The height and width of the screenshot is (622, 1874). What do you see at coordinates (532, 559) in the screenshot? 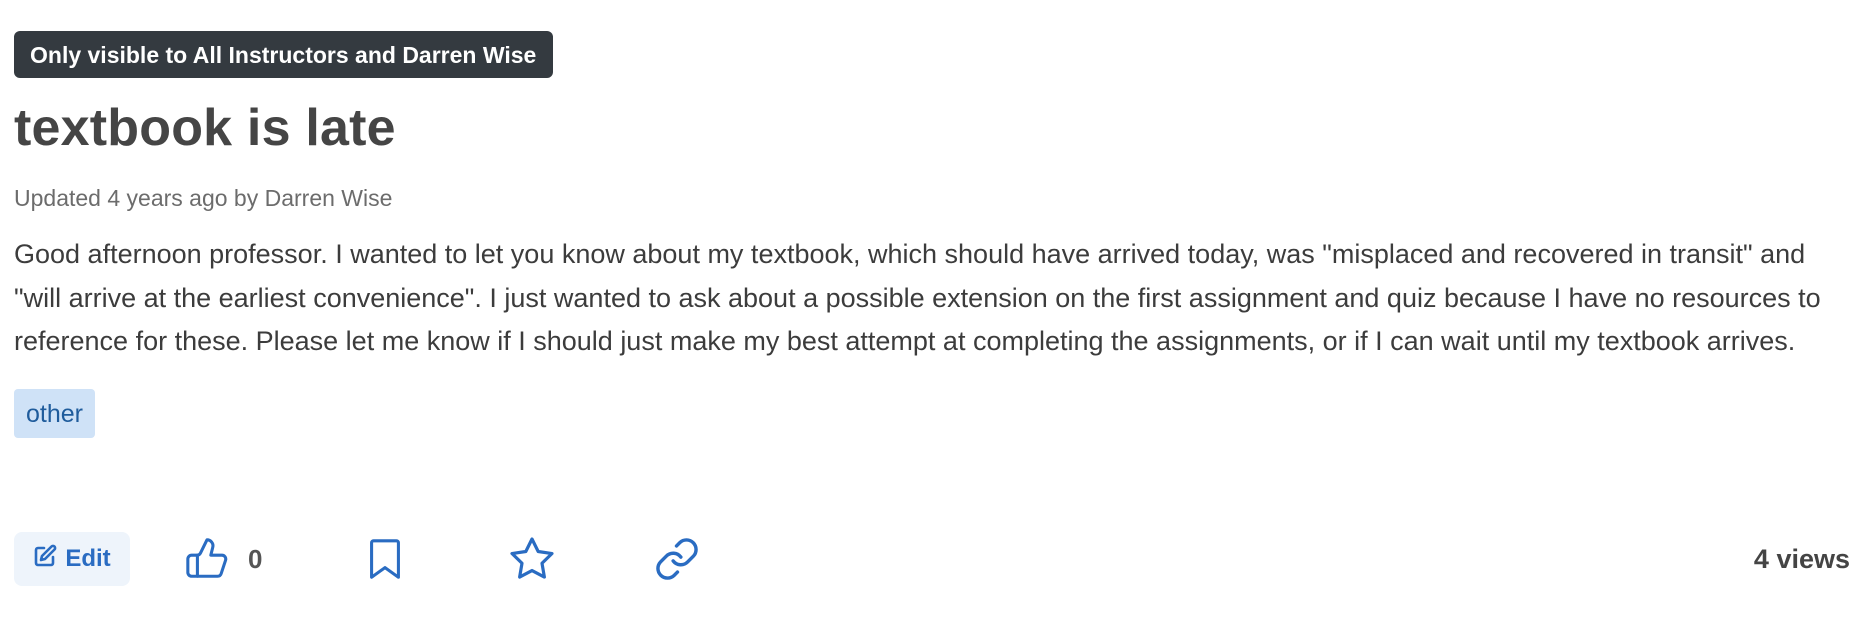
I see `star-icon` at bounding box center [532, 559].